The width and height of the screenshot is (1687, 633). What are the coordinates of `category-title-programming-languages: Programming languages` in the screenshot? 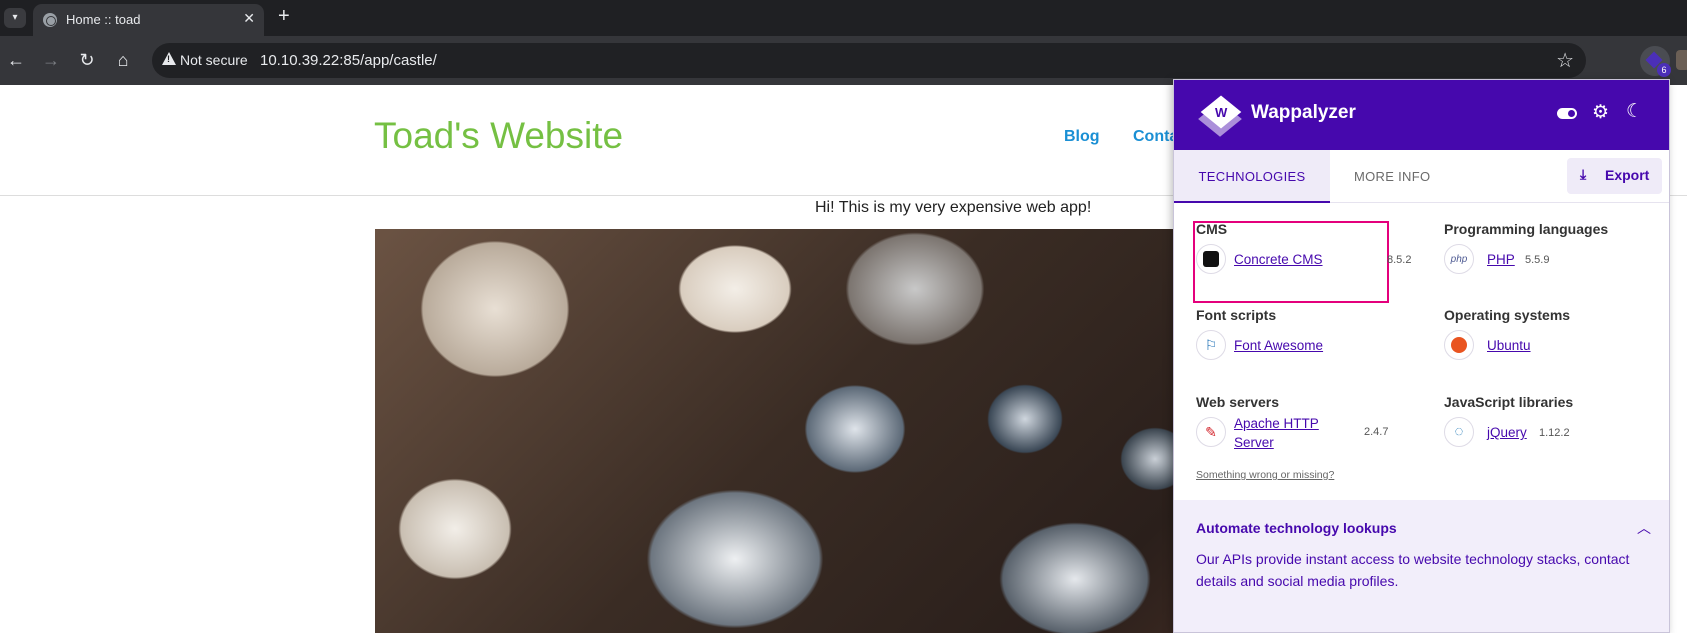 It's located at (1526, 229).